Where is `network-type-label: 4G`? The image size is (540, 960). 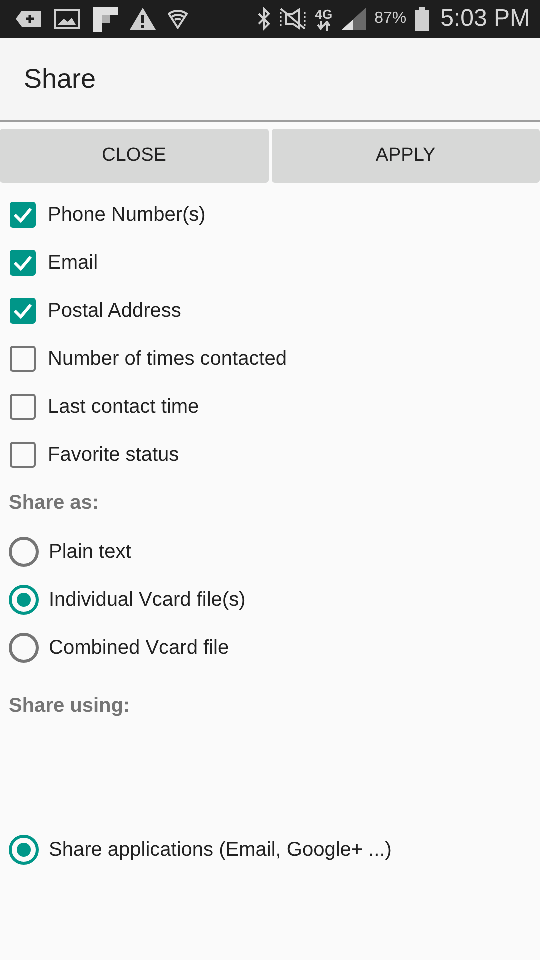
network-type-label: 4G is located at coordinates (324, 14).